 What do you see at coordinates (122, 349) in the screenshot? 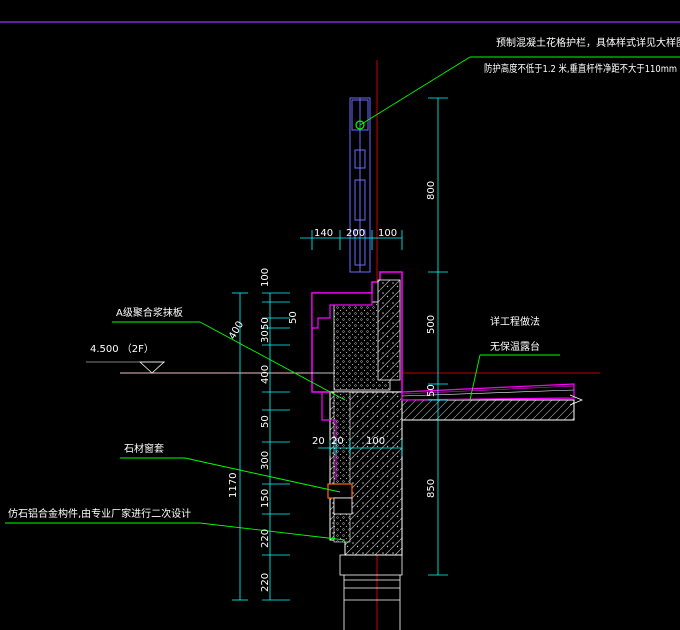
I see `elevation-label: 4.500 （2F）` at bounding box center [122, 349].